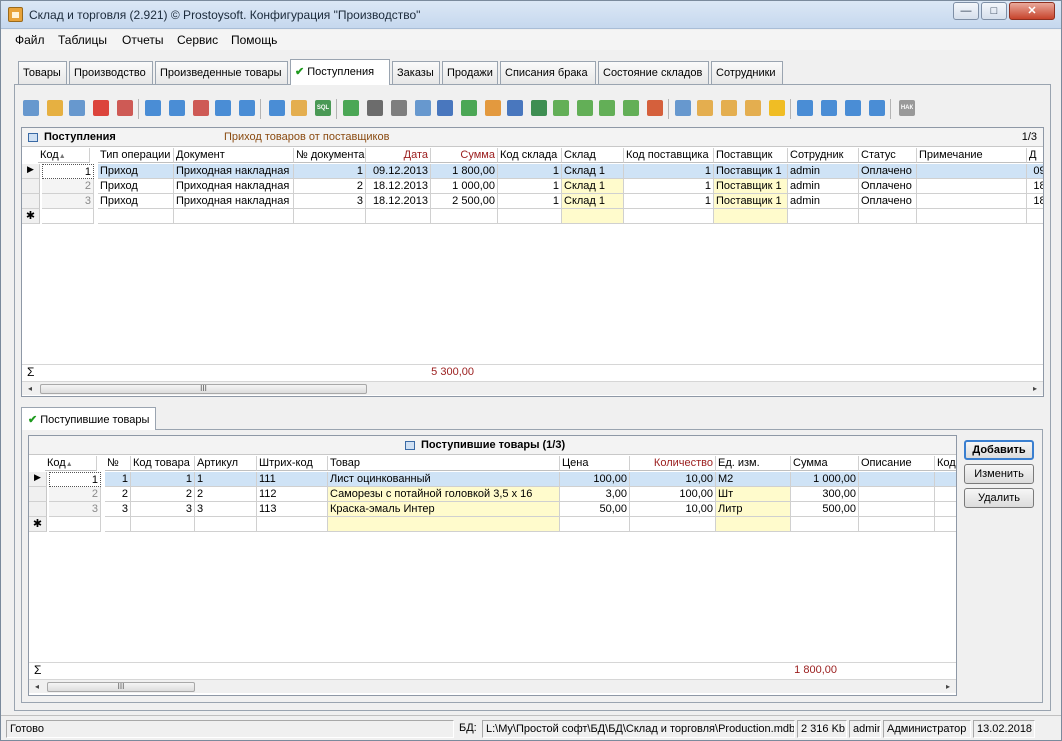 This screenshot has width=1062, height=741. I want to click on export-doc-icon, so click(445, 108).